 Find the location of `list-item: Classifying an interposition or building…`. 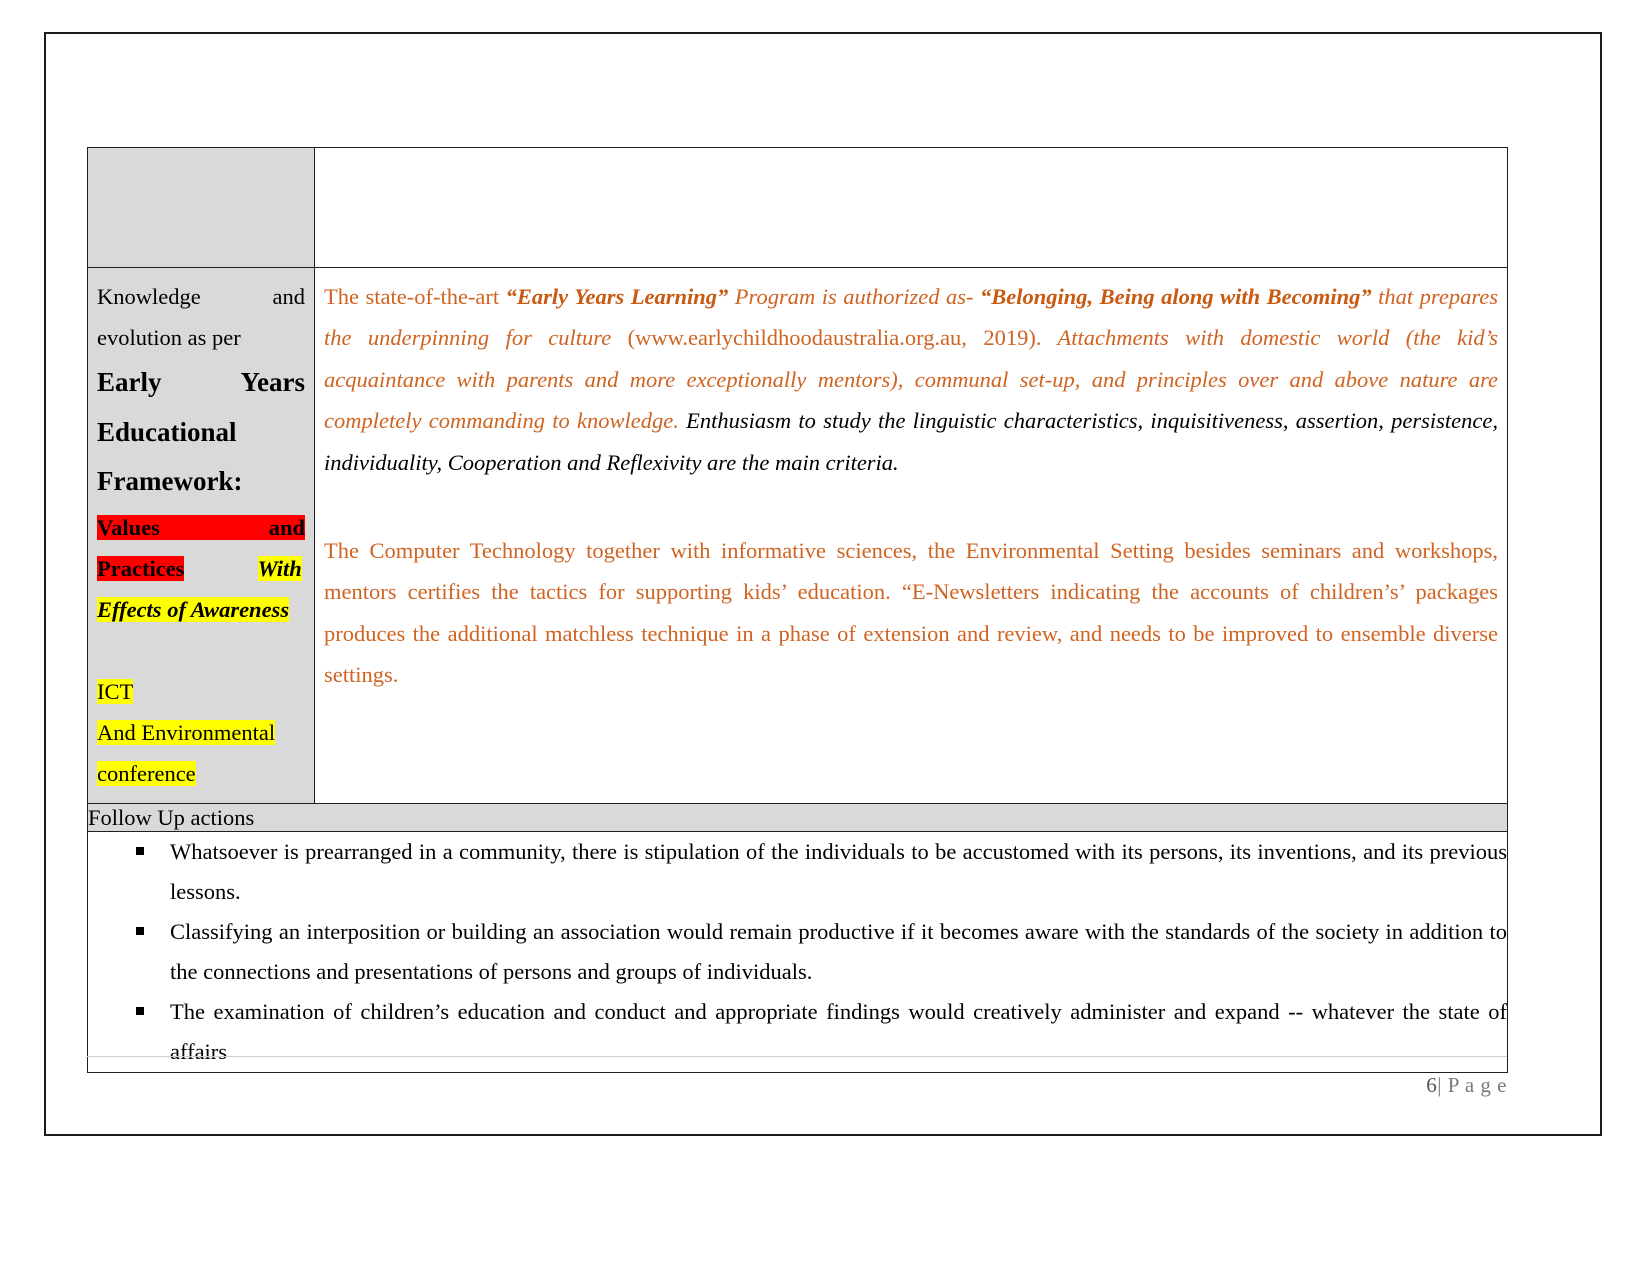

list-item: Classifying an interposition or building… is located at coordinates (798, 952).